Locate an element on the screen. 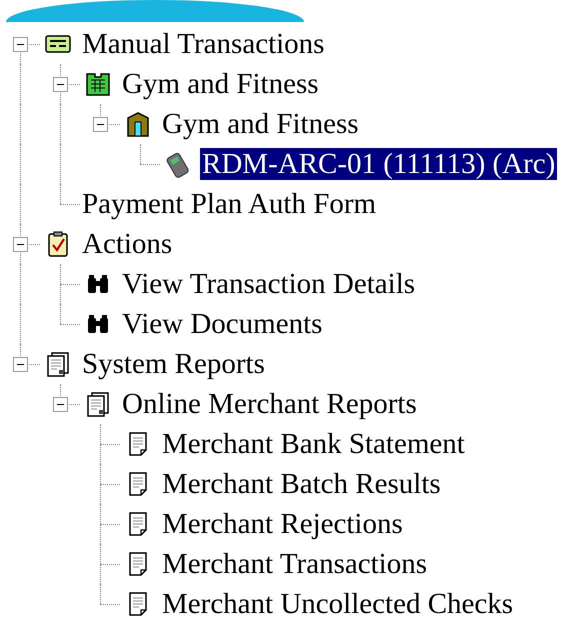 The width and height of the screenshot is (587, 617). tree-item: System Reports is located at coordinates (173, 364).